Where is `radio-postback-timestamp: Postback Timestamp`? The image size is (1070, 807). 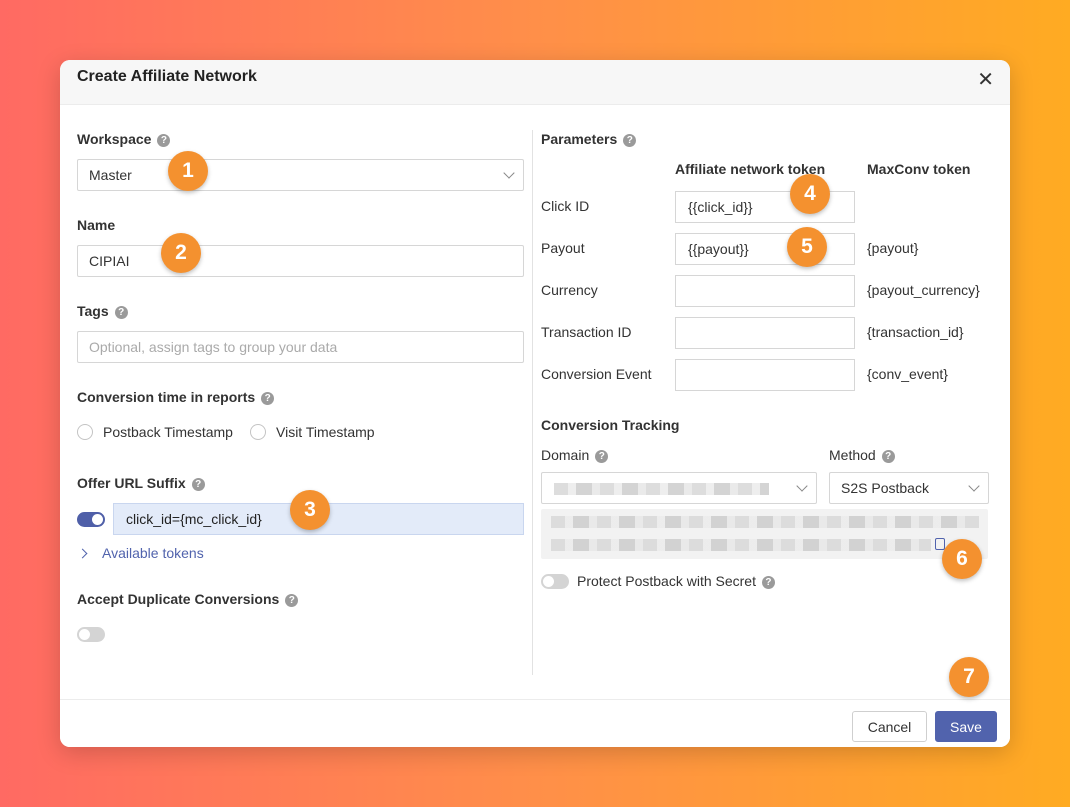 radio-postback-timestamp: Postback Timestamp is located at coordinates (155, 432).